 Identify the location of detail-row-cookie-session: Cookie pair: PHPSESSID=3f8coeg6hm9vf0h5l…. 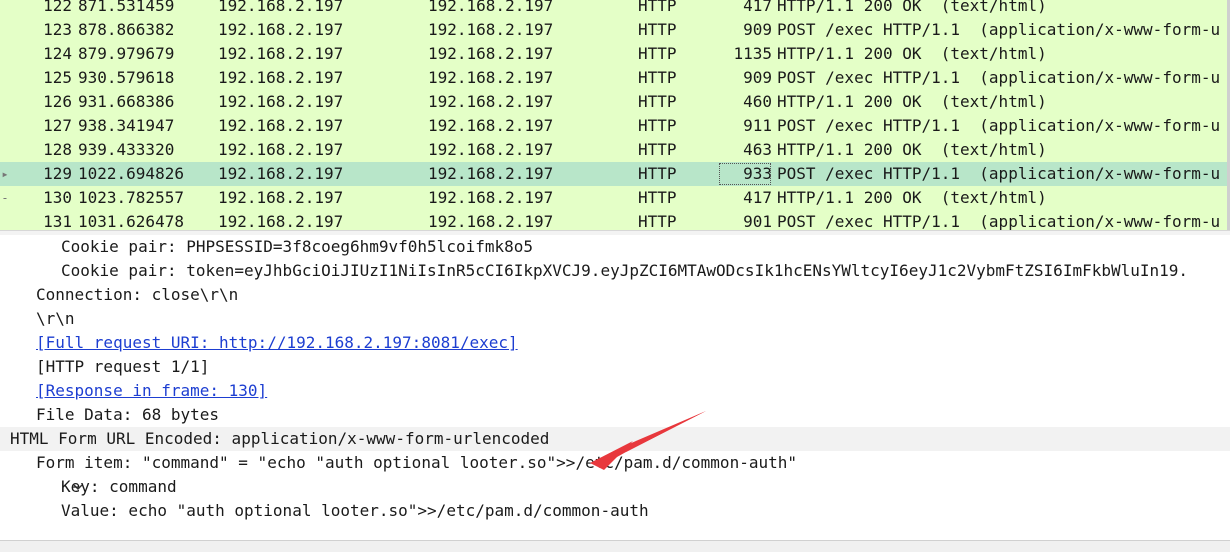
(615, 247).